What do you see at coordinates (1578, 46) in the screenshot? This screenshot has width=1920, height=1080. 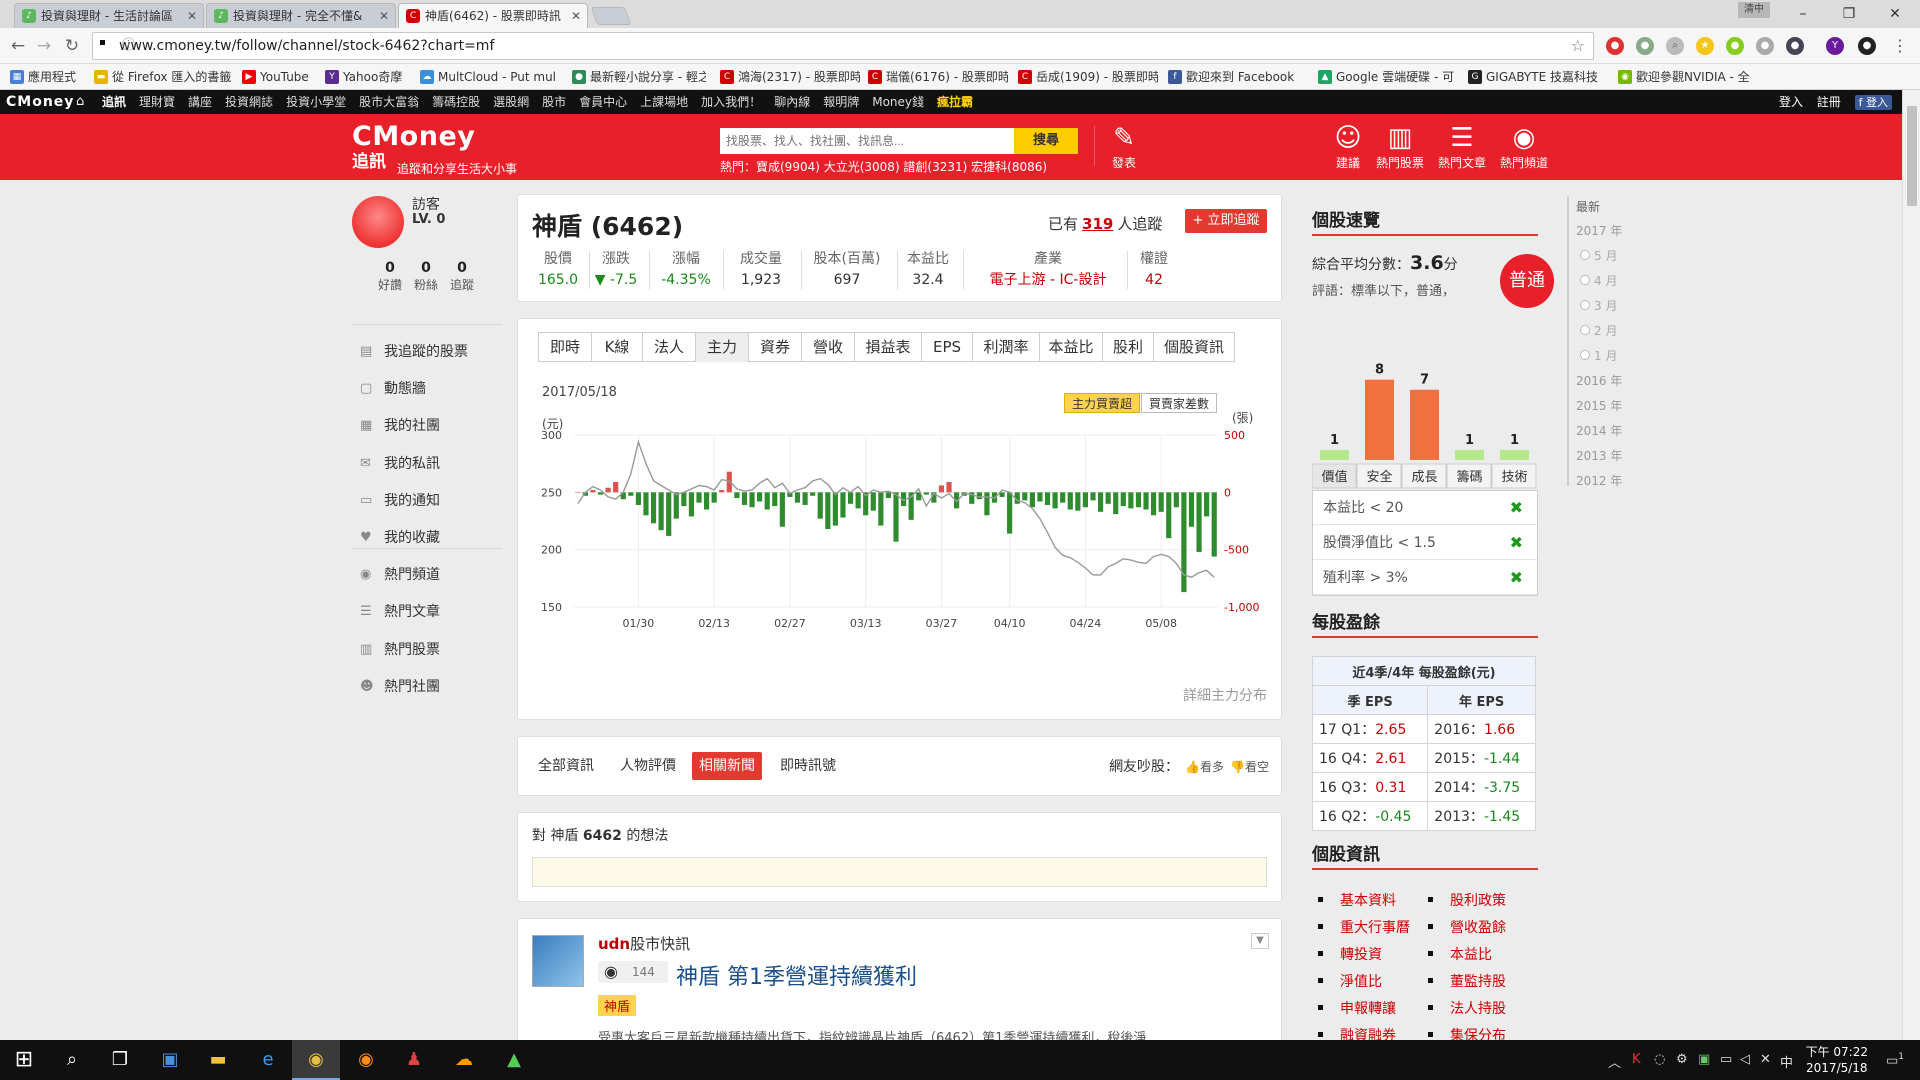 I see `bookmark-star-icon: ☆` at bounding box center [1578, 46].